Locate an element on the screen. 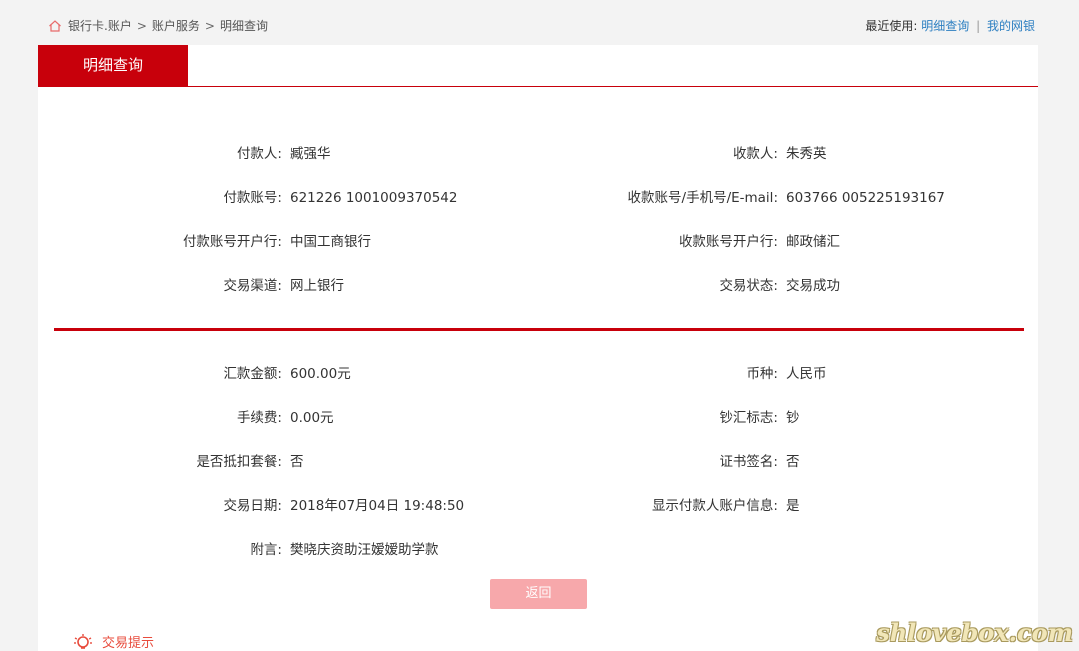 The image size is (1079, 651). cash-flag-label: 钞汇标志: is located at coordinates (748, 418).